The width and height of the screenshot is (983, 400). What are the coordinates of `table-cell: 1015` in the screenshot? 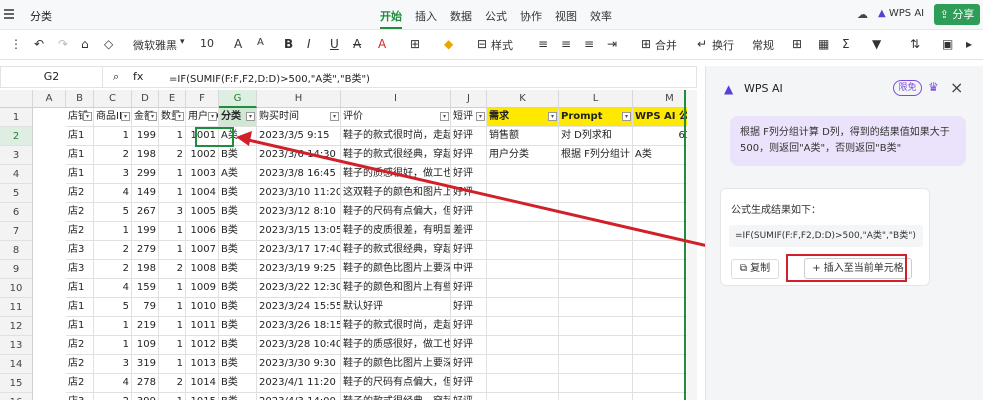 It's located at (202, 396).